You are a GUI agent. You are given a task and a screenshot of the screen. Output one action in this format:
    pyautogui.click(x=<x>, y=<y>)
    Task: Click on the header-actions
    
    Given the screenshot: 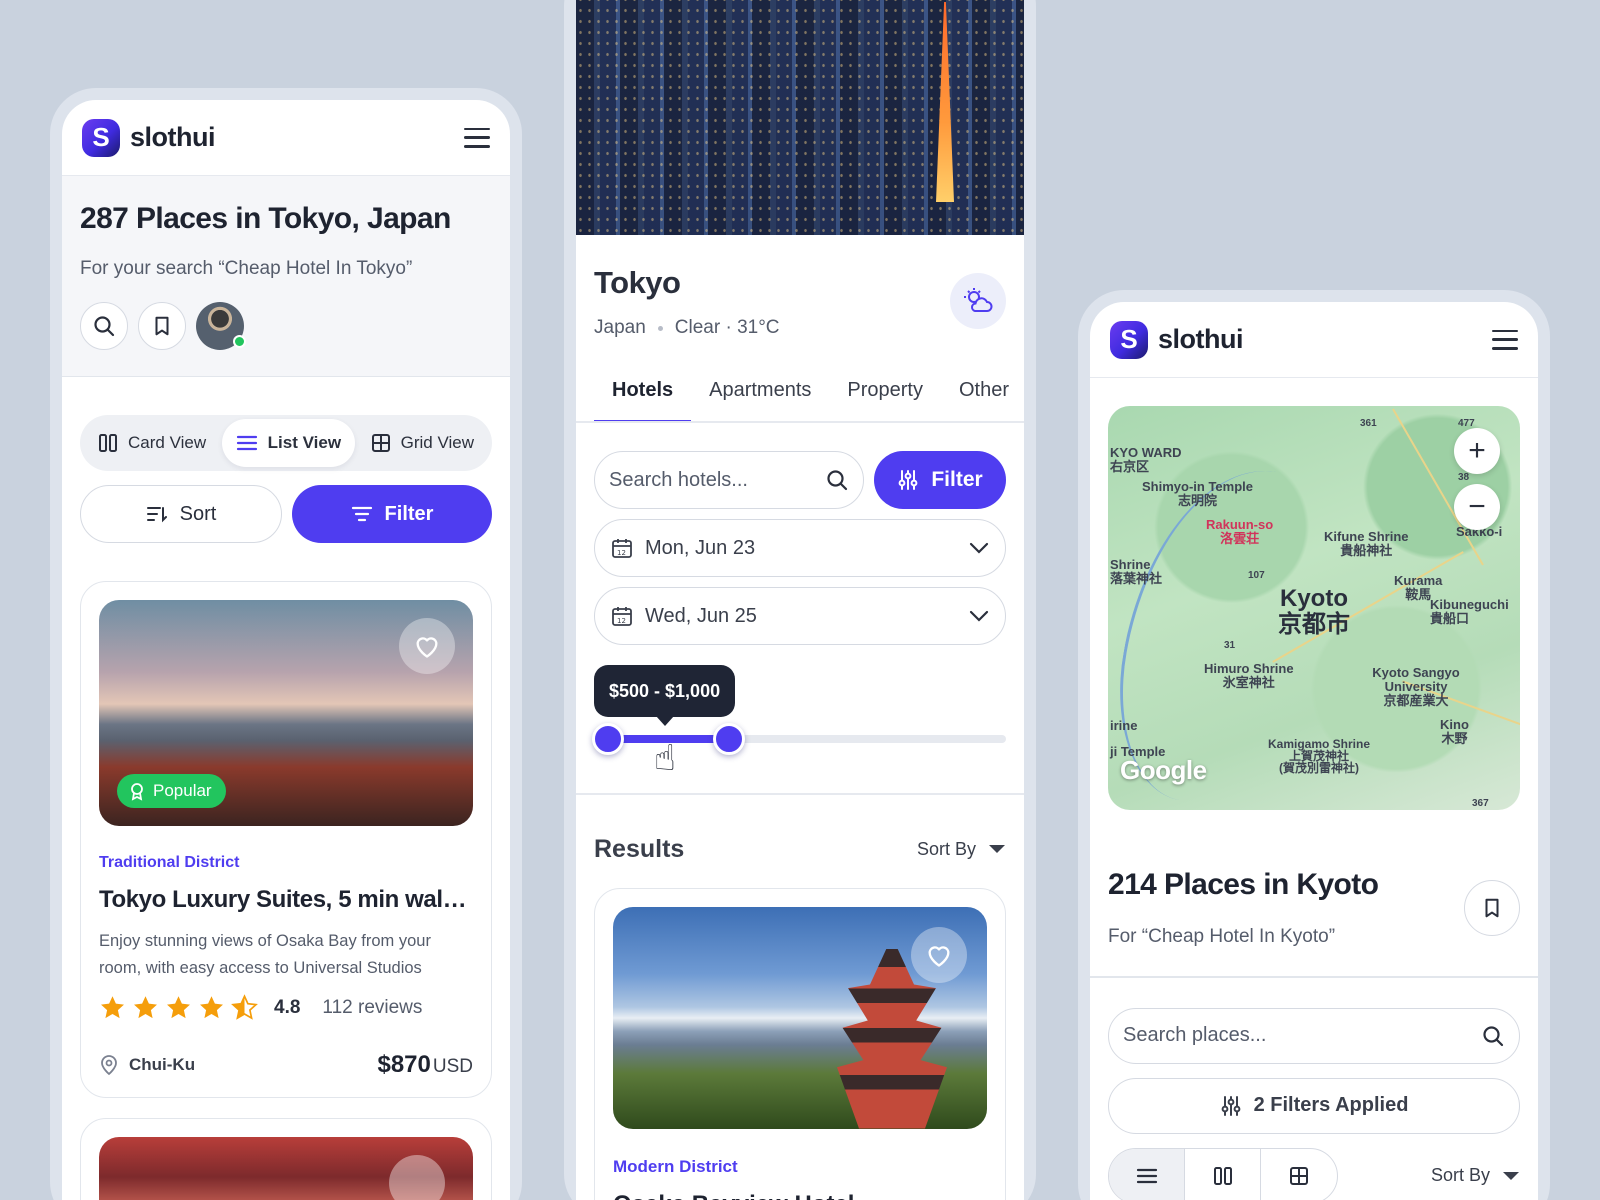 What is the action you would take?
    pyautogui.click(x=286, y=326)
    